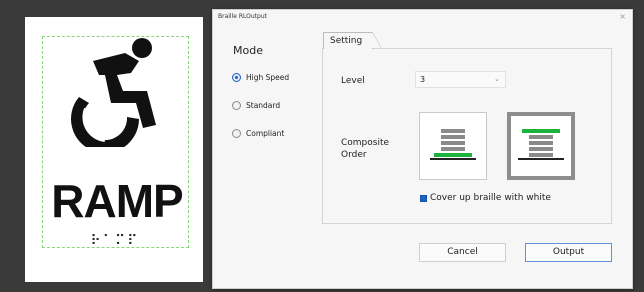 Image resolution: width=644 pixels, height=292 pixels. I want to click on level-value: 3, so click(423, 79).